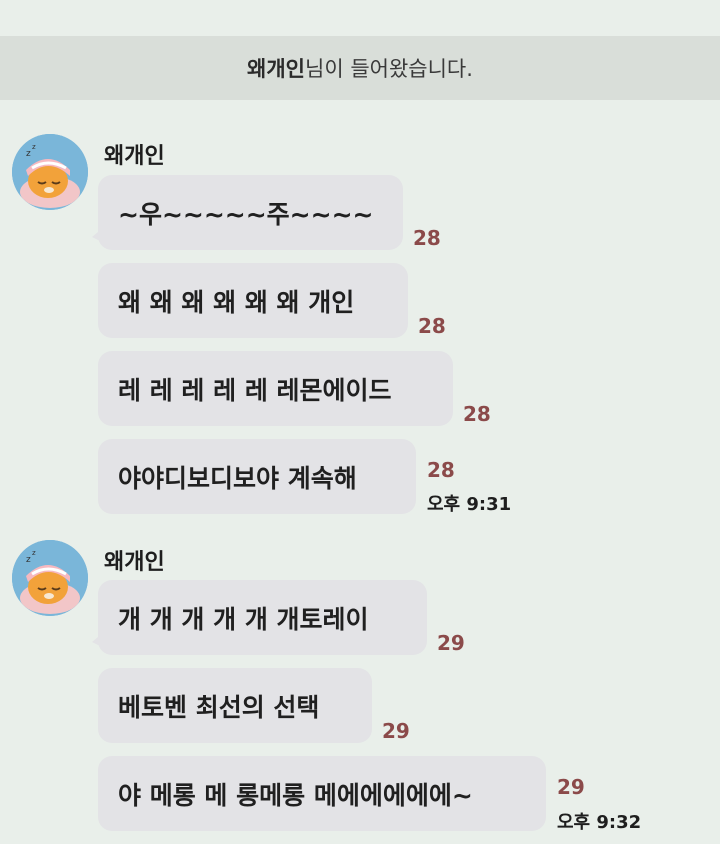  I want to click on message-bubble: 야야디보디보야 계속해, so click(257, 476).